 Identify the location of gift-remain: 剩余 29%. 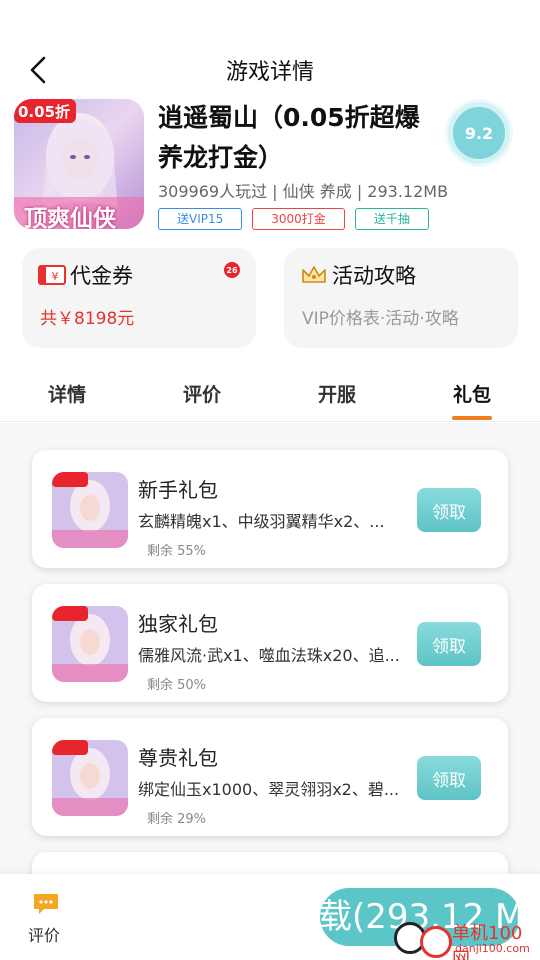
(177, 819).